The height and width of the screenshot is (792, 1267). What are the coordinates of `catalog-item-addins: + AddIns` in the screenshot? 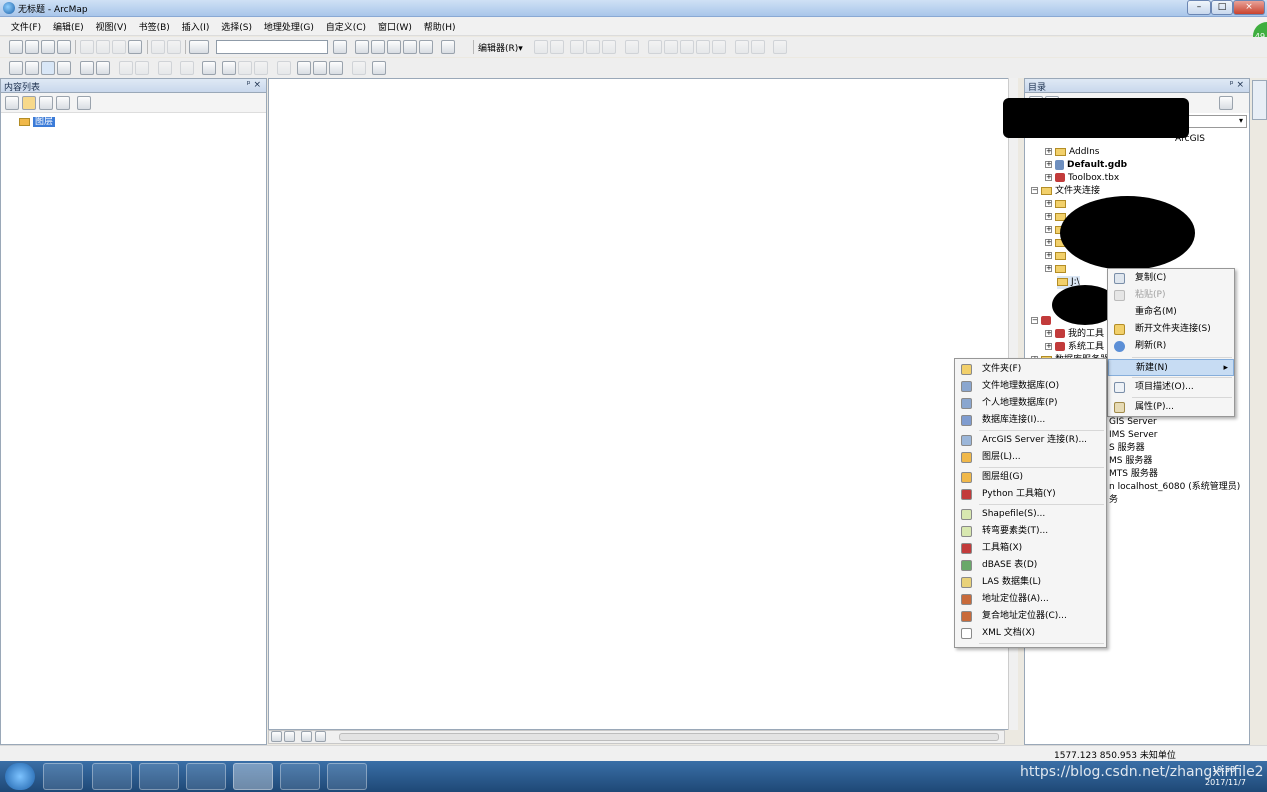 It's located at (1072, 152).